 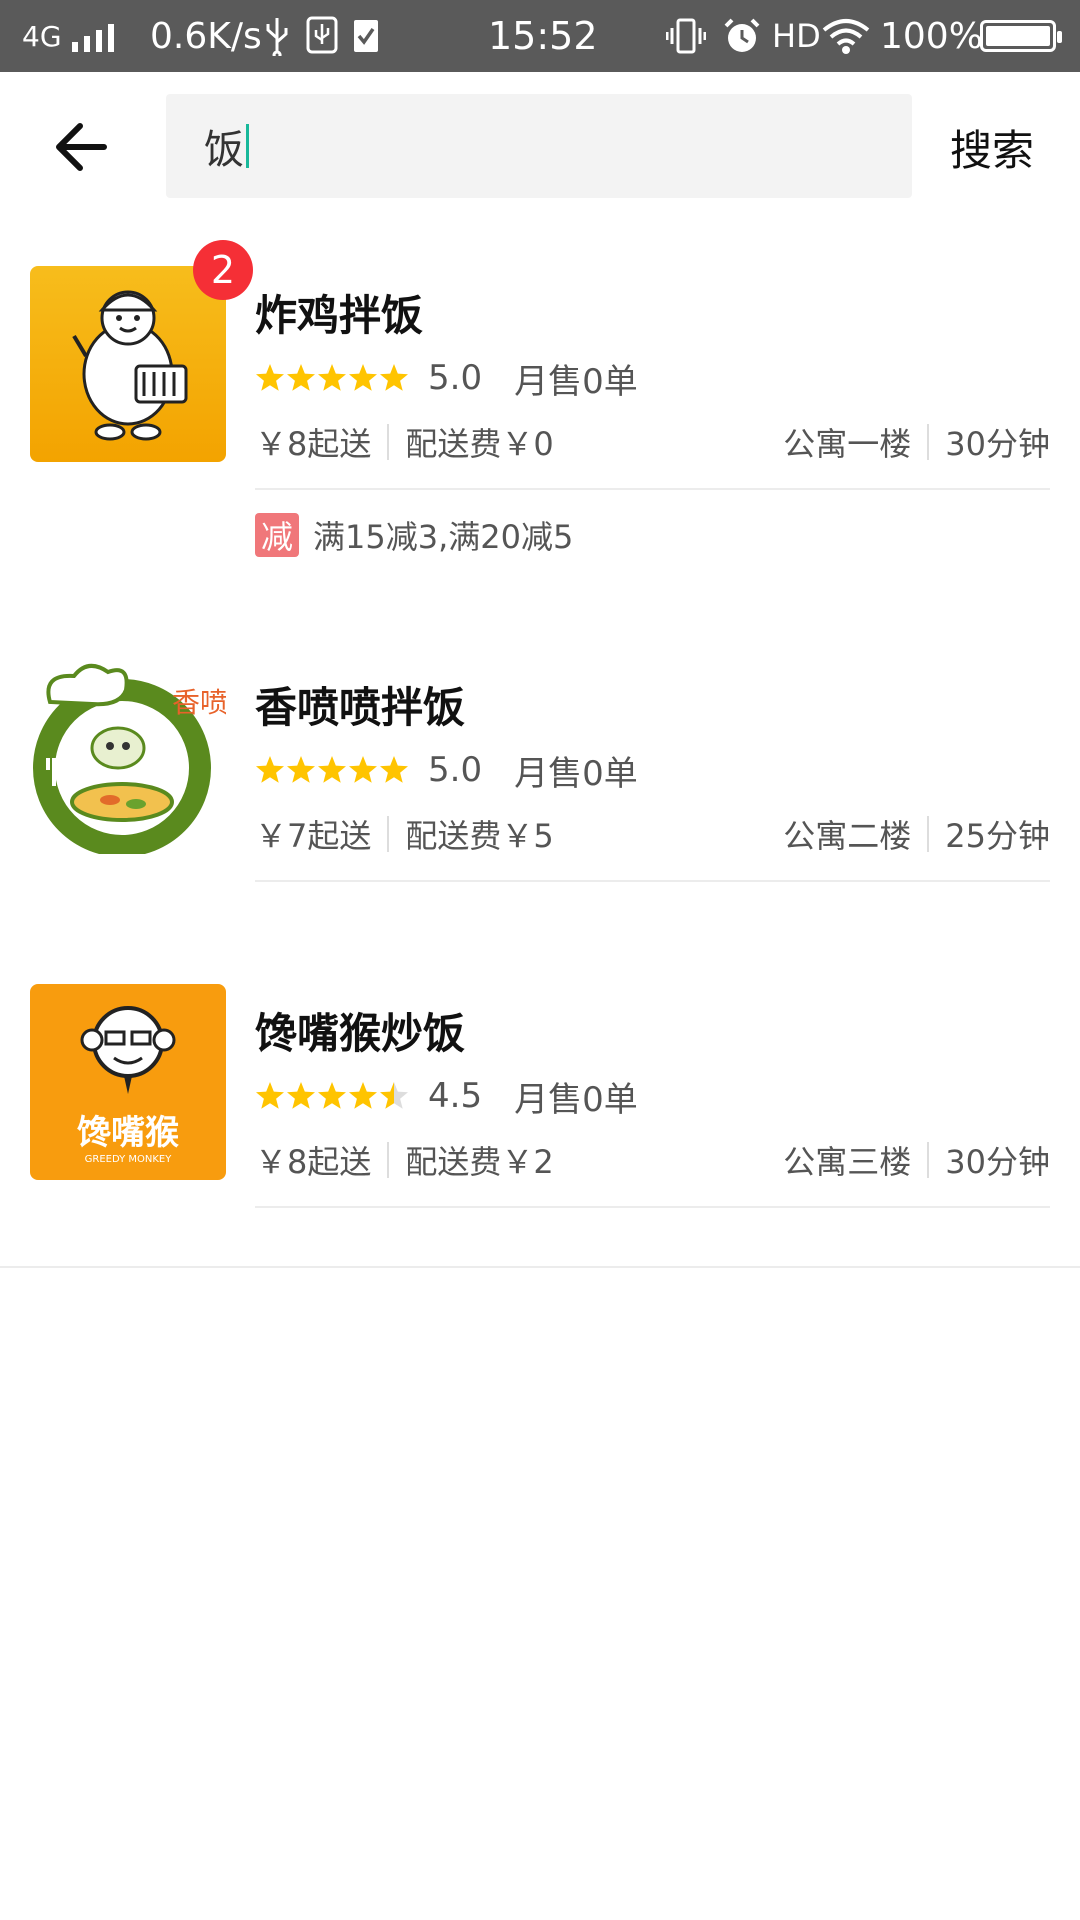 I want to click on shop-logo, so click(x=128, y=364).